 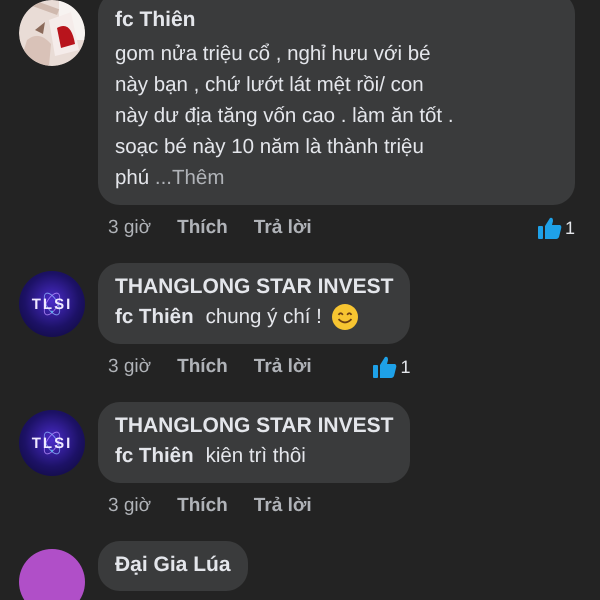 What do you see at coordinates (345, 317) in the screenshot?
I see `smiley-icon` at bounding box center [345, 317].